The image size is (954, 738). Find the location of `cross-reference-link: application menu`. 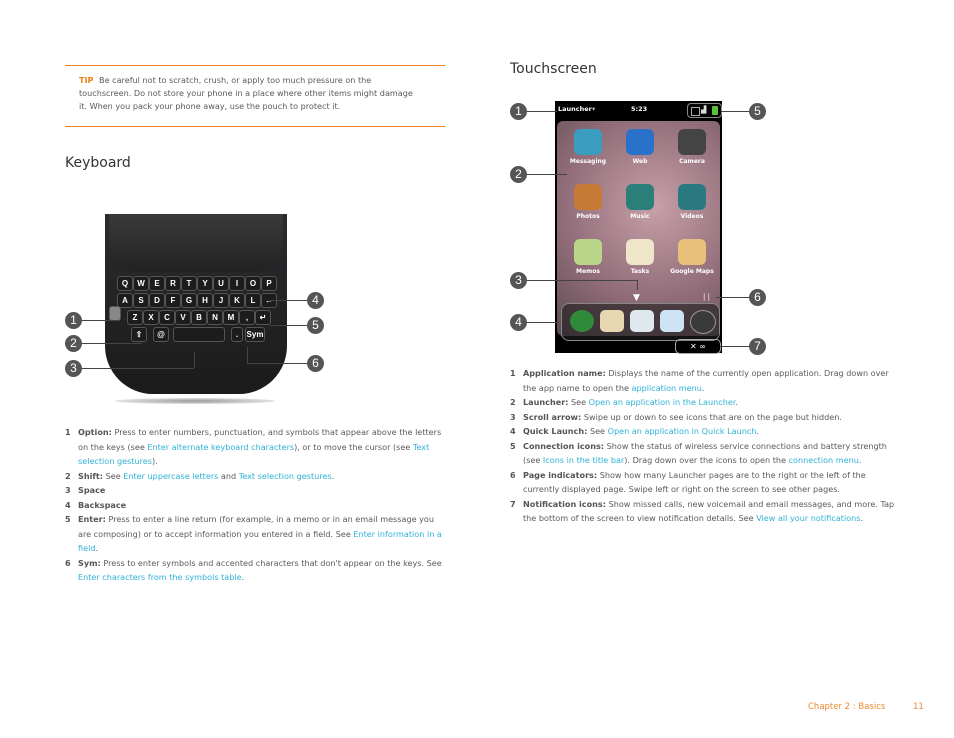

cross-reference-link: application menu is located at coordinates (667, 388).